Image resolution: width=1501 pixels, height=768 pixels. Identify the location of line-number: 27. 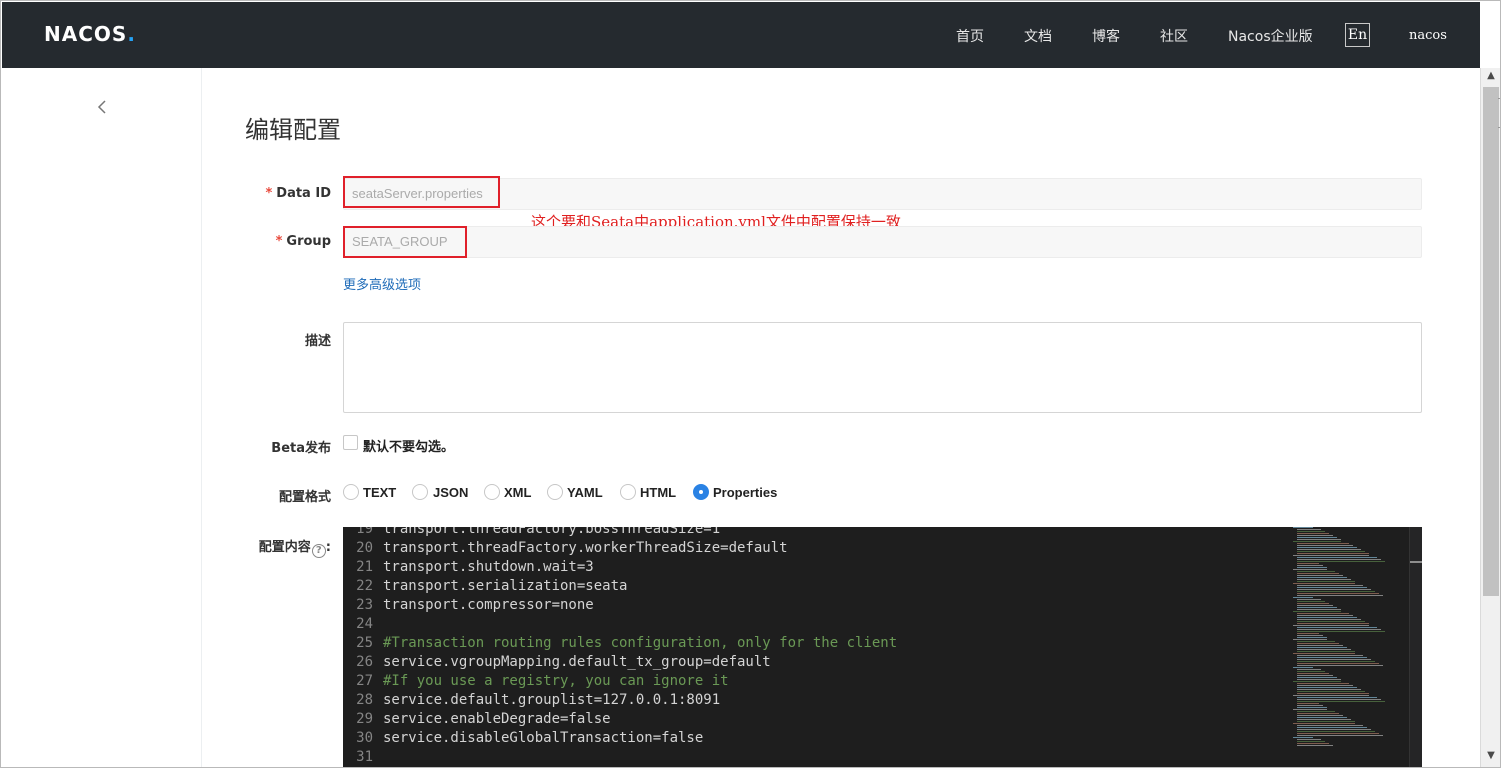
(364, 681).